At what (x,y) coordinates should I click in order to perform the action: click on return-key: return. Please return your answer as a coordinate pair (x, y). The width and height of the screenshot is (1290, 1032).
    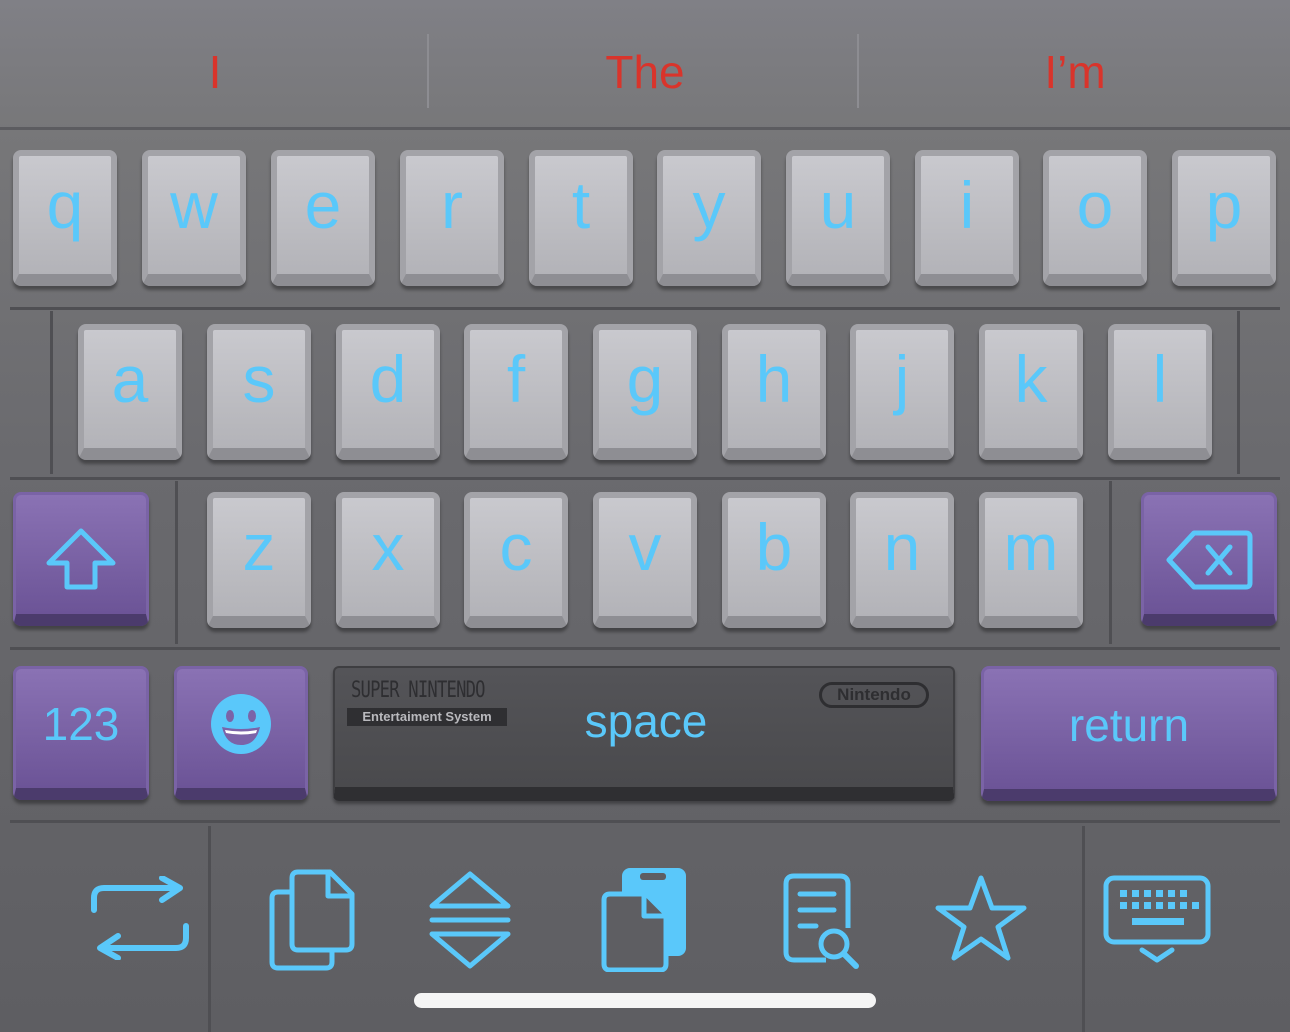
    Looking at the image, I should click on (1129, 733).